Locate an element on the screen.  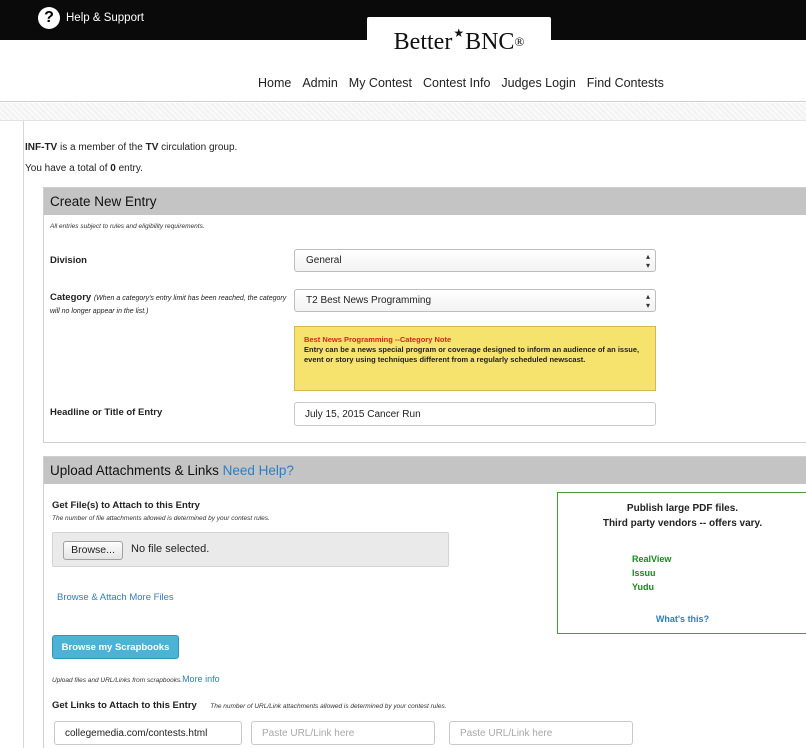
link-input-3: Paste URL/Link here is located at coordinates (541, 733).